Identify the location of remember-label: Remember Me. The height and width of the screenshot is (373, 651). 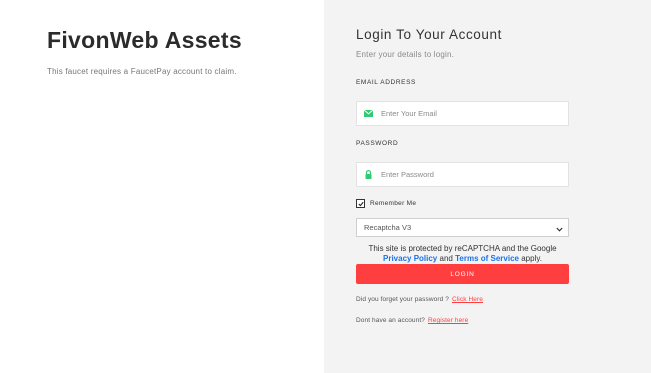
(393, 203).